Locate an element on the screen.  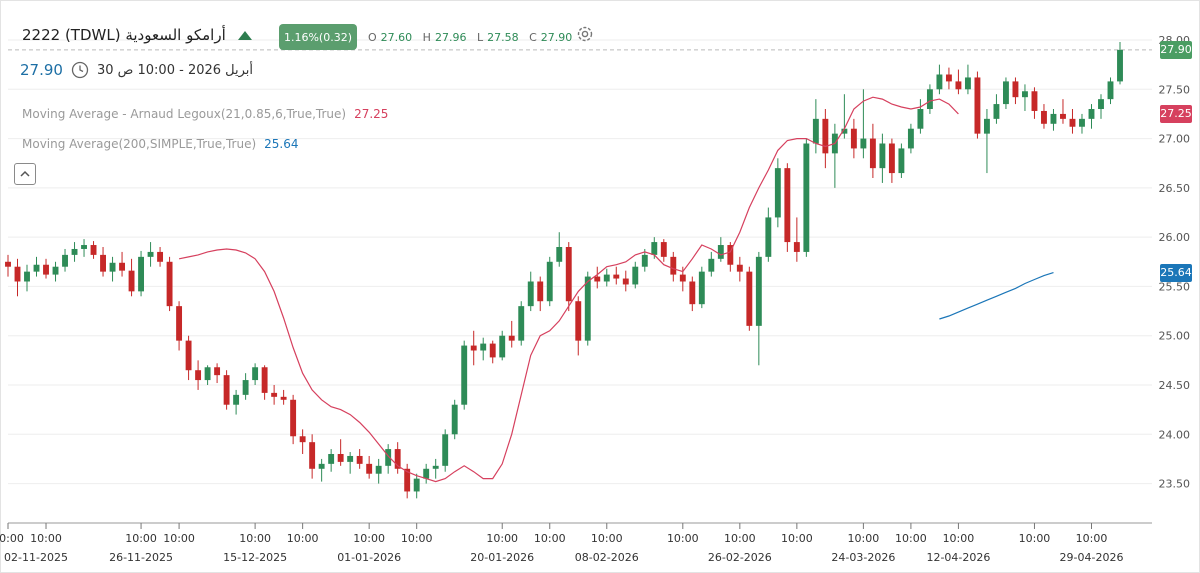
y-tick-label: 26.50 is located at coordinates (1175, 188).